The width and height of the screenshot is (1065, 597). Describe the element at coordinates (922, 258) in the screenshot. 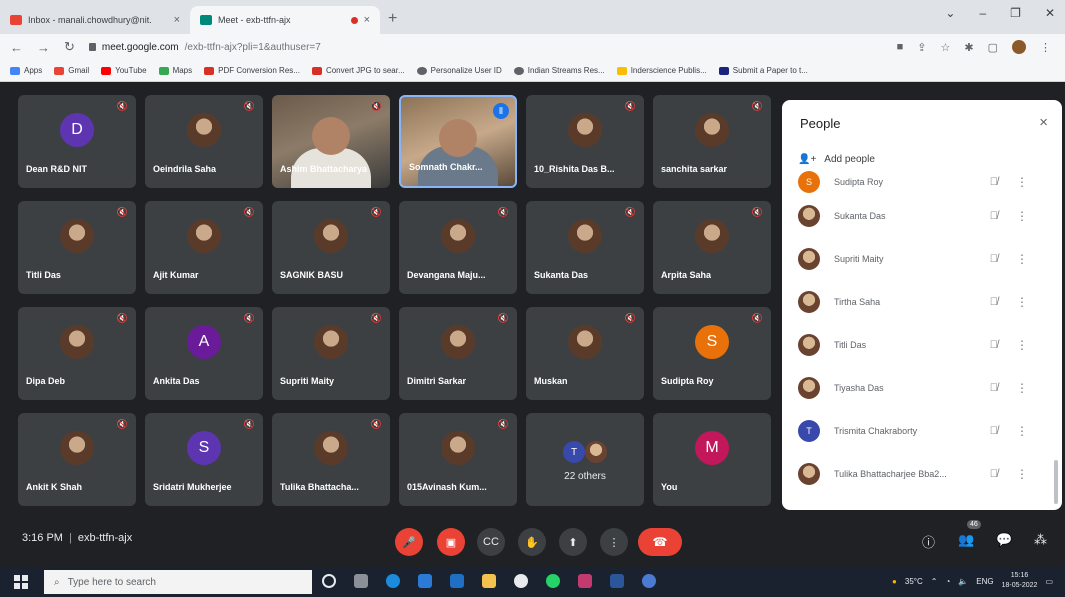

I see `participant-row: Supriti Maity 🎙̸ ⋮` at that location.